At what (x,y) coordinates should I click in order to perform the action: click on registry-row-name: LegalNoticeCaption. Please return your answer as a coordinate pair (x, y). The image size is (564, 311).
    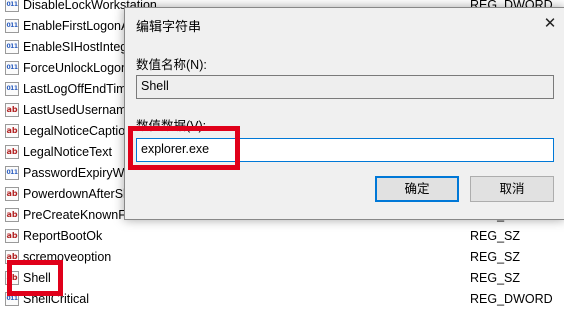
    Looking at the image, I should click on (78, 131).